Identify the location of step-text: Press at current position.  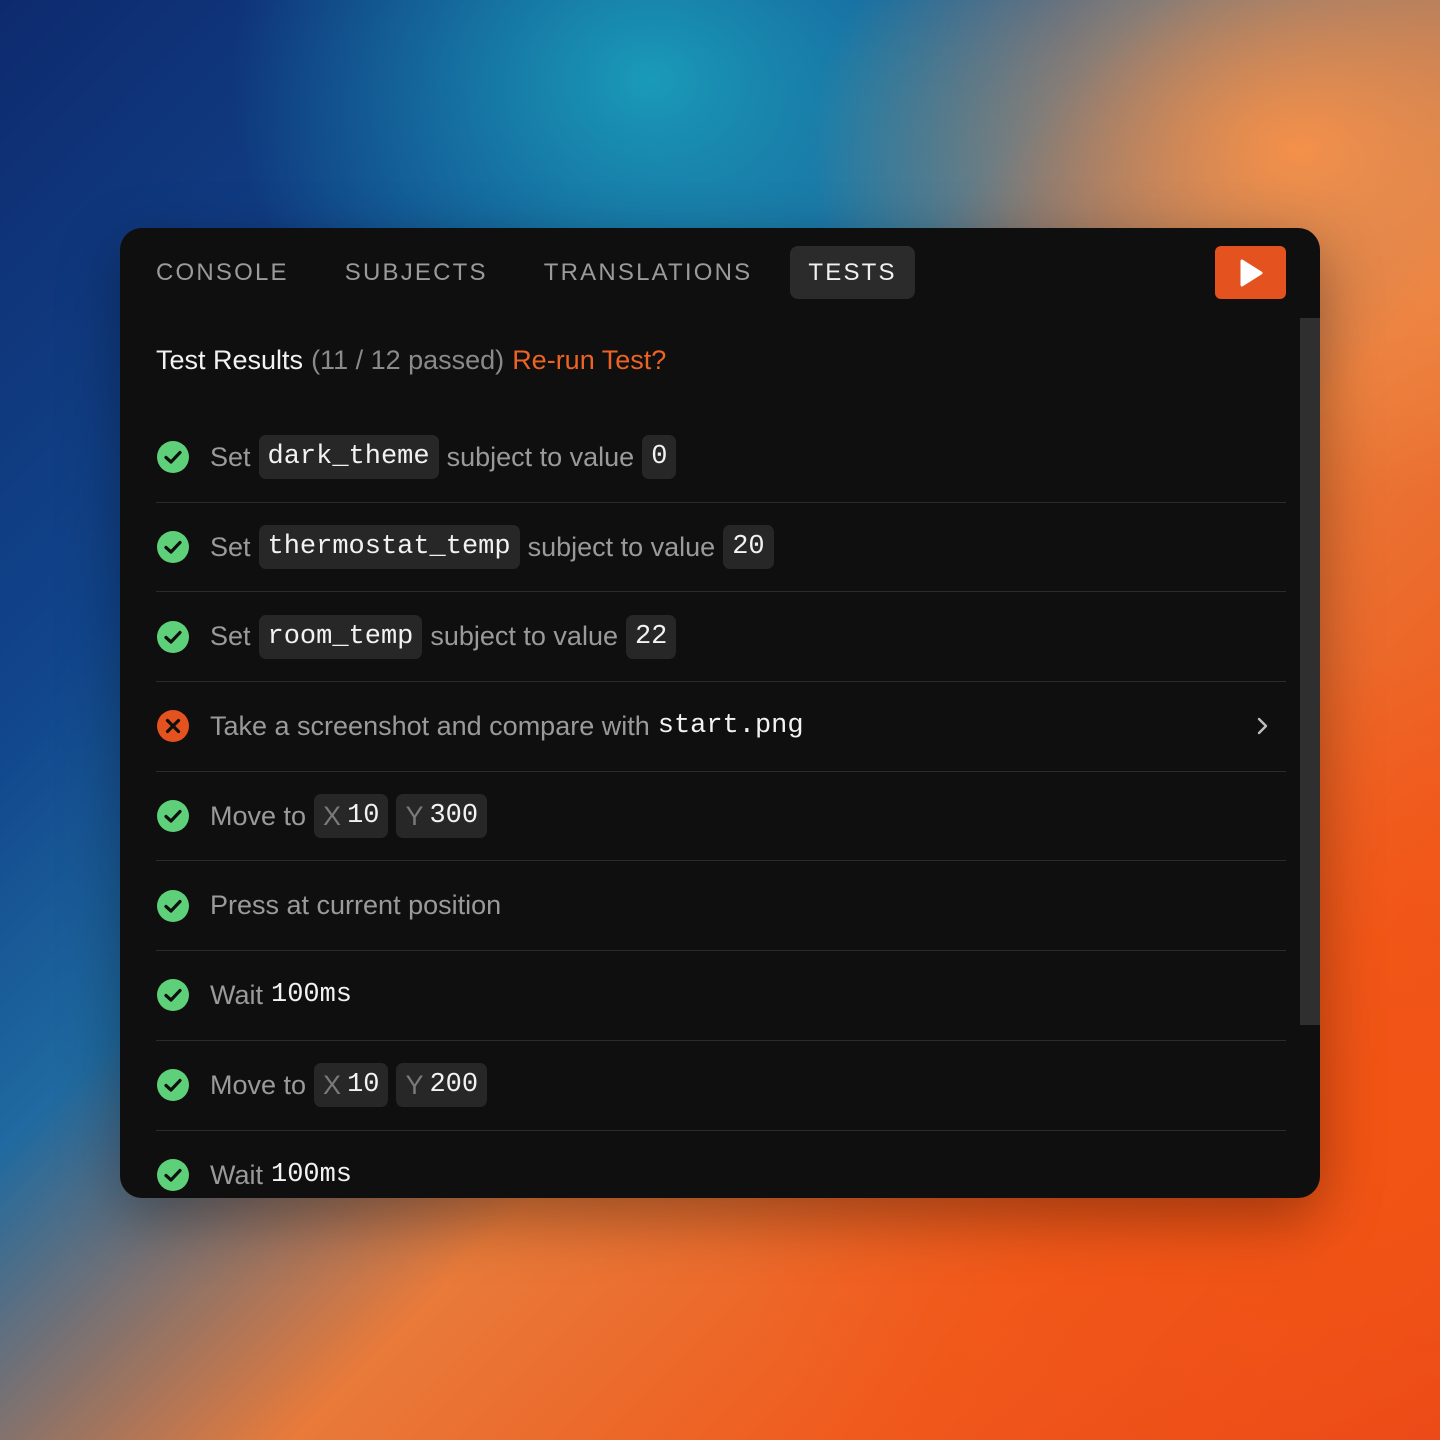
(356, 905).